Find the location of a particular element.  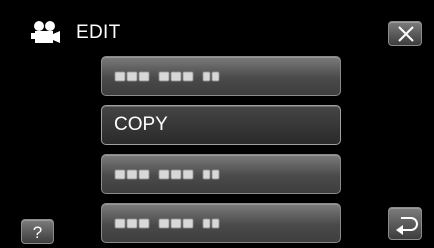

menu-item-copy: COPY is located at coordinates (221, 125).